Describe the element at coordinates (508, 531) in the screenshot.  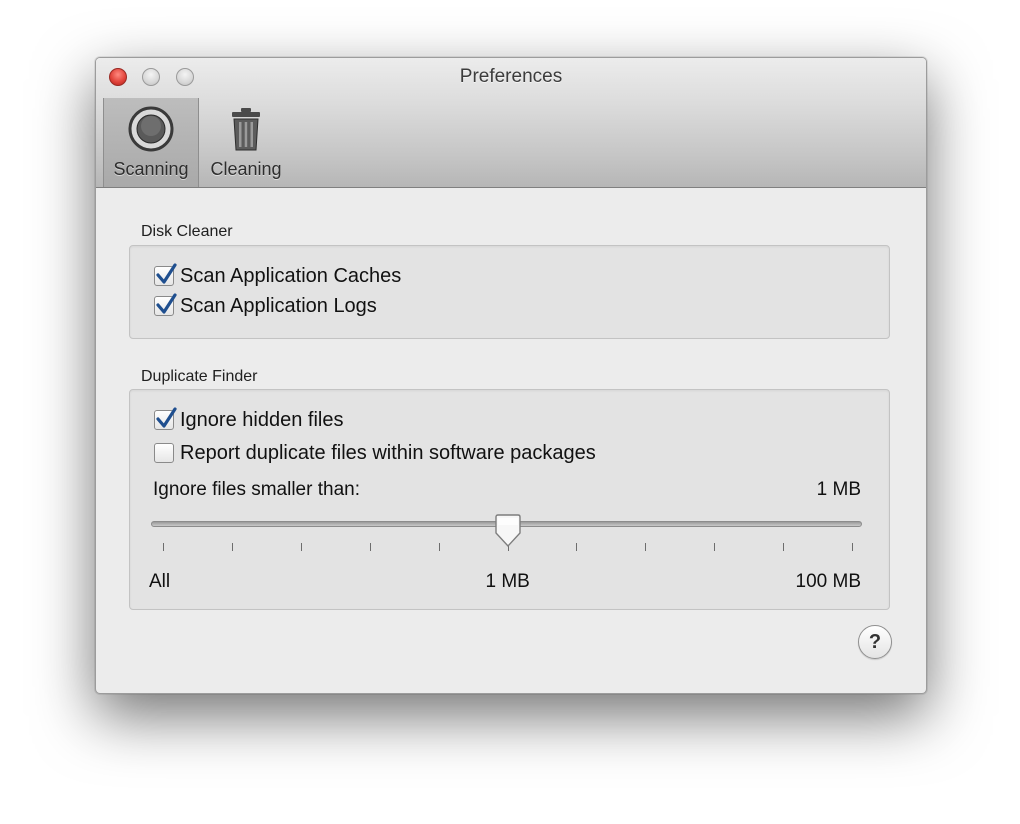
I see `size-slider-thumb` at that location.